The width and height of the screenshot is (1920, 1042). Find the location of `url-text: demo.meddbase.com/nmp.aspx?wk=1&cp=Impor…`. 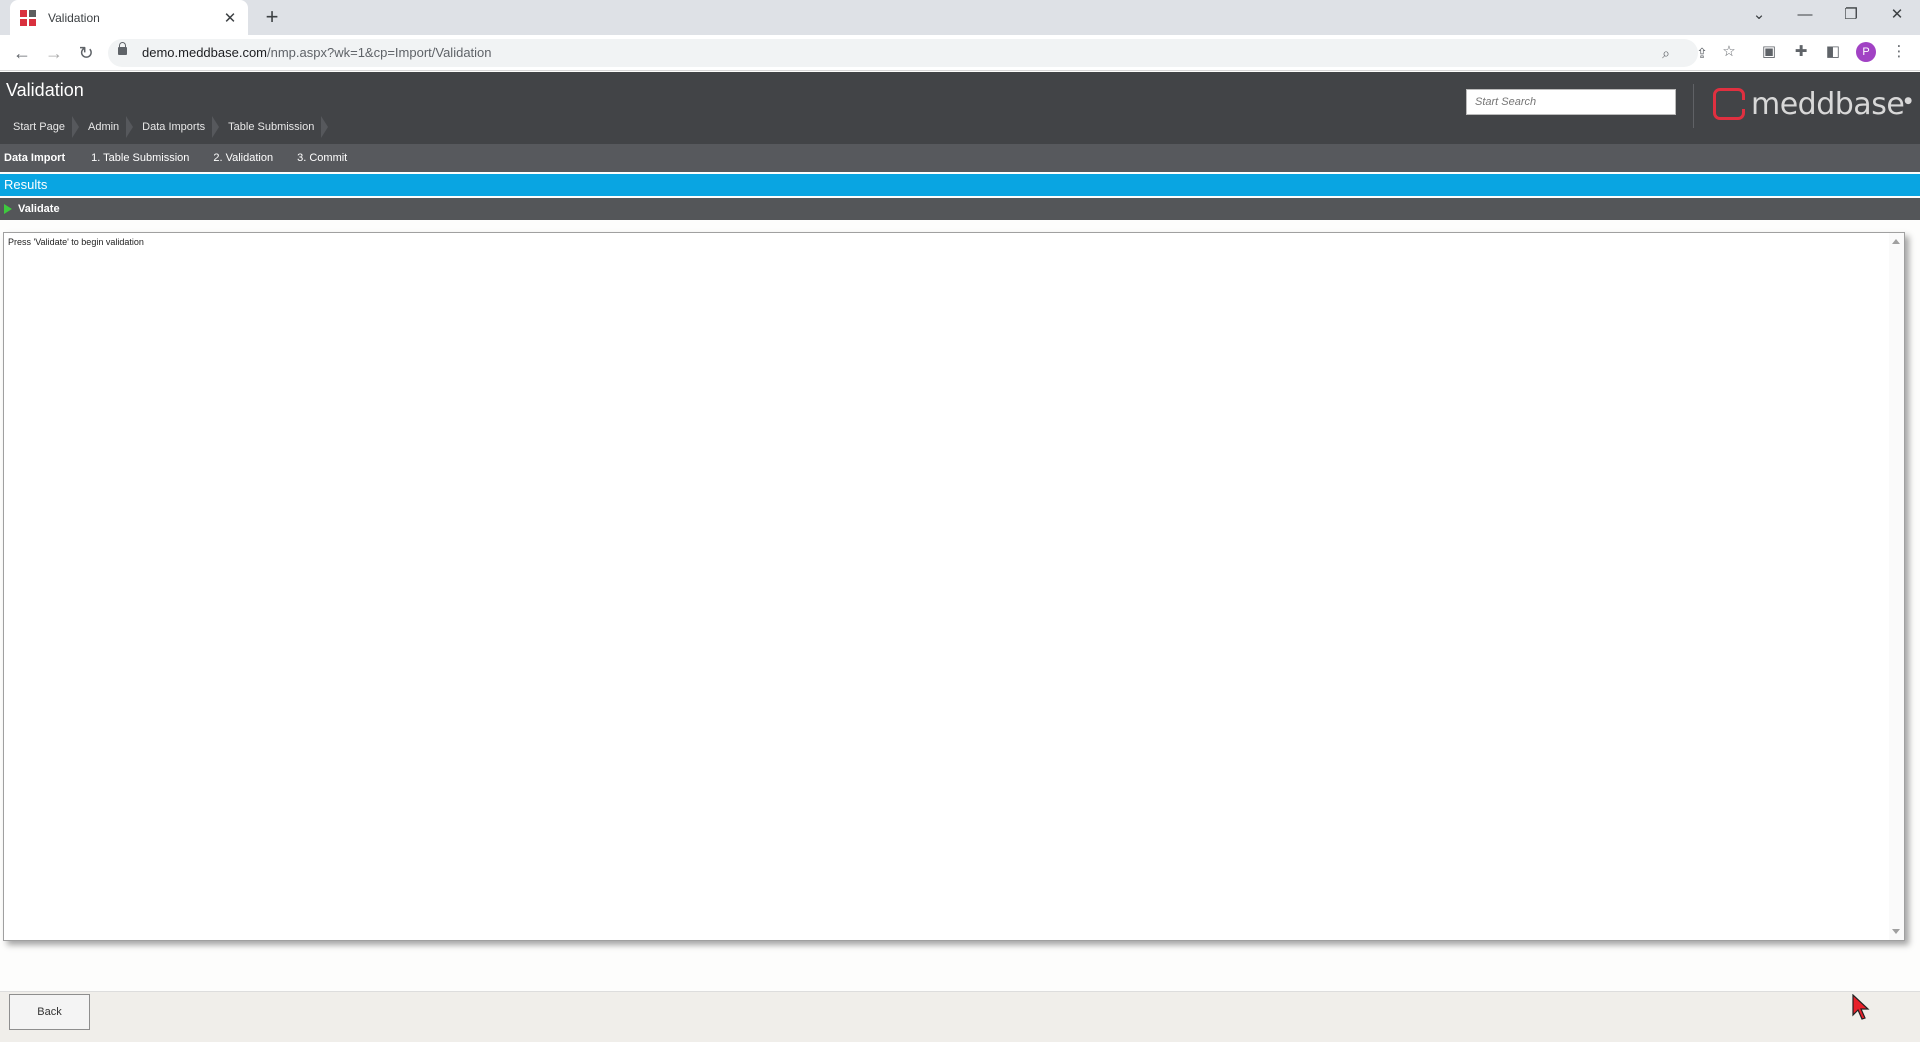

url-text: demo.meddbase.com/nmp.aspx?wk=1&cp=Impor… is located at coordinates (317, 52).